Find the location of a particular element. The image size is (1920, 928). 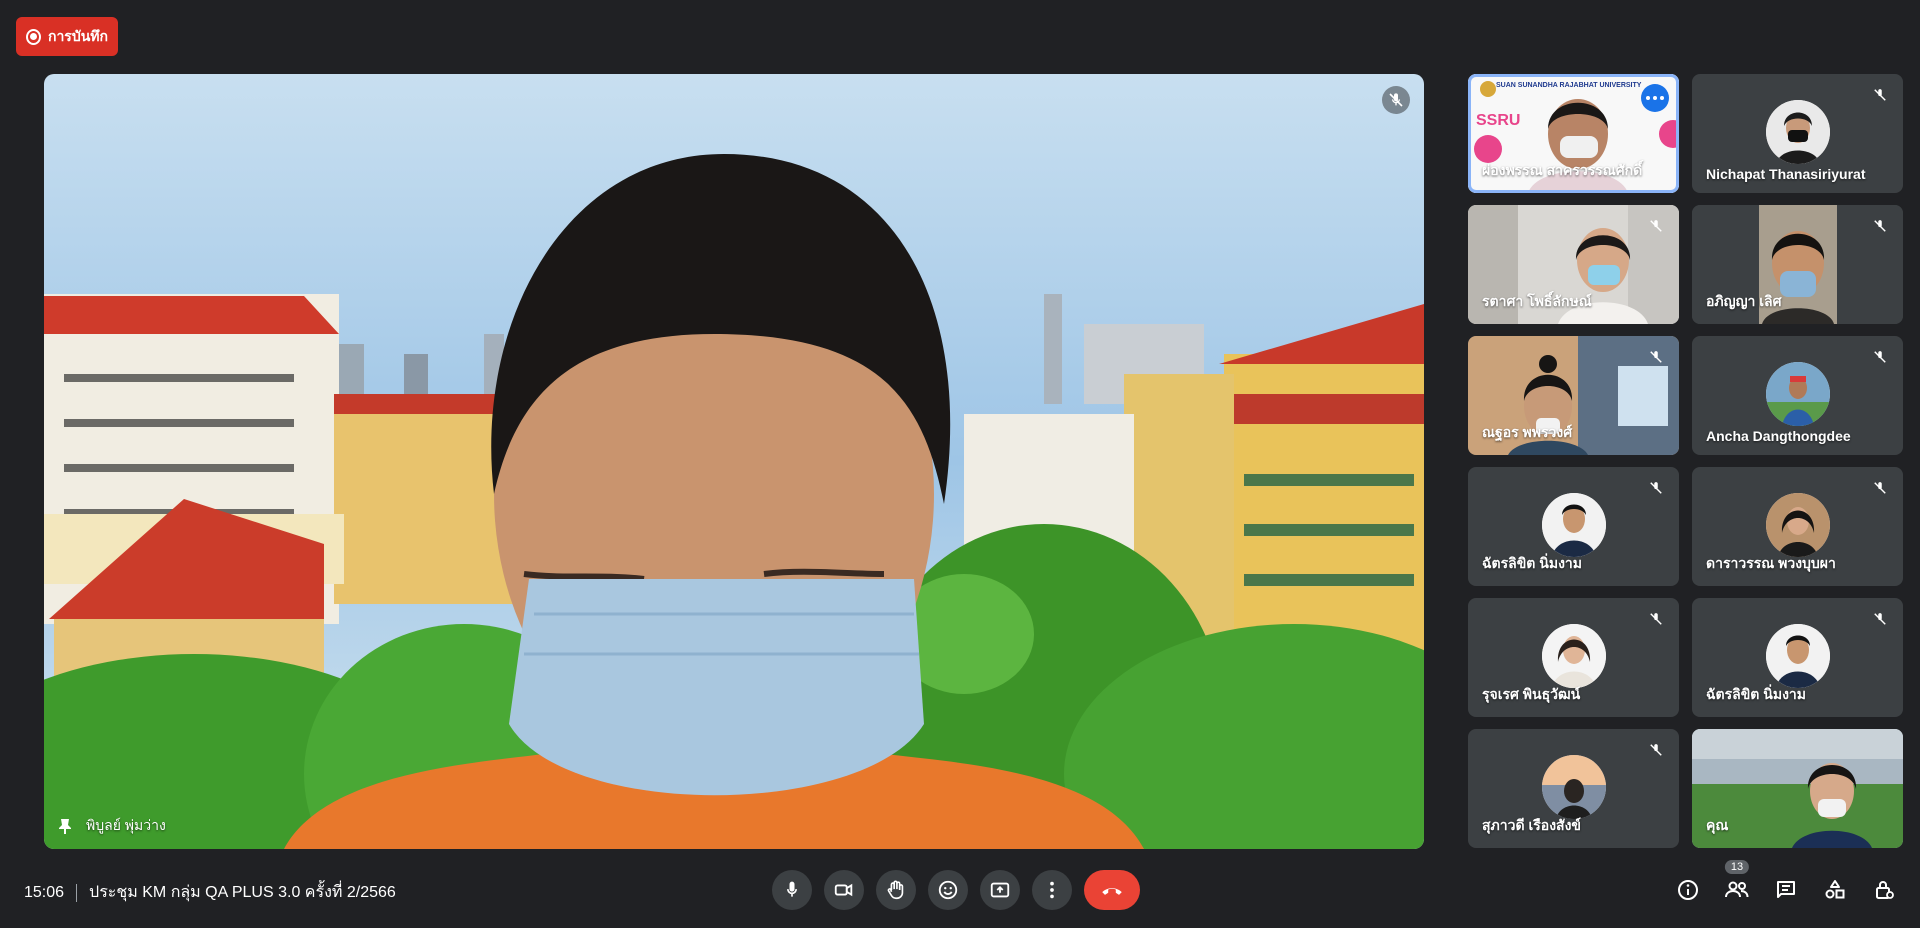

call-controls is located at coordinates (956, 890).